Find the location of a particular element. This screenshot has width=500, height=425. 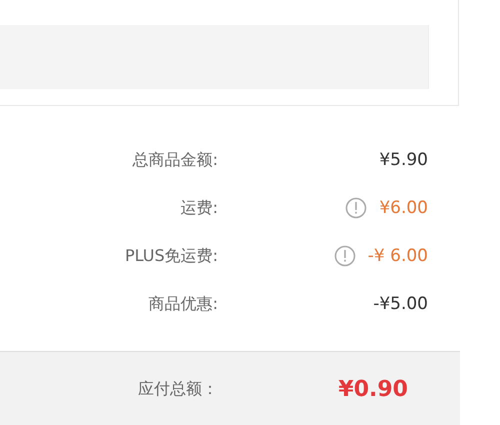

summary-value: -¥5.00 is located at coordinates (400, 304).